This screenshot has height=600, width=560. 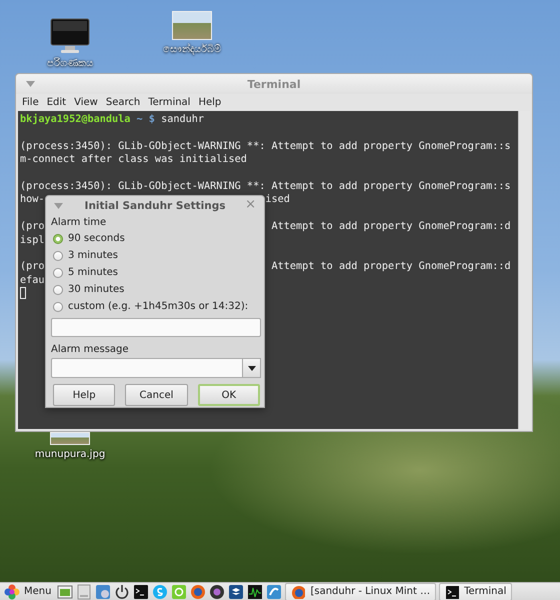 I want to click on radio-label: 5 minutes, so click(x=93, y=272).